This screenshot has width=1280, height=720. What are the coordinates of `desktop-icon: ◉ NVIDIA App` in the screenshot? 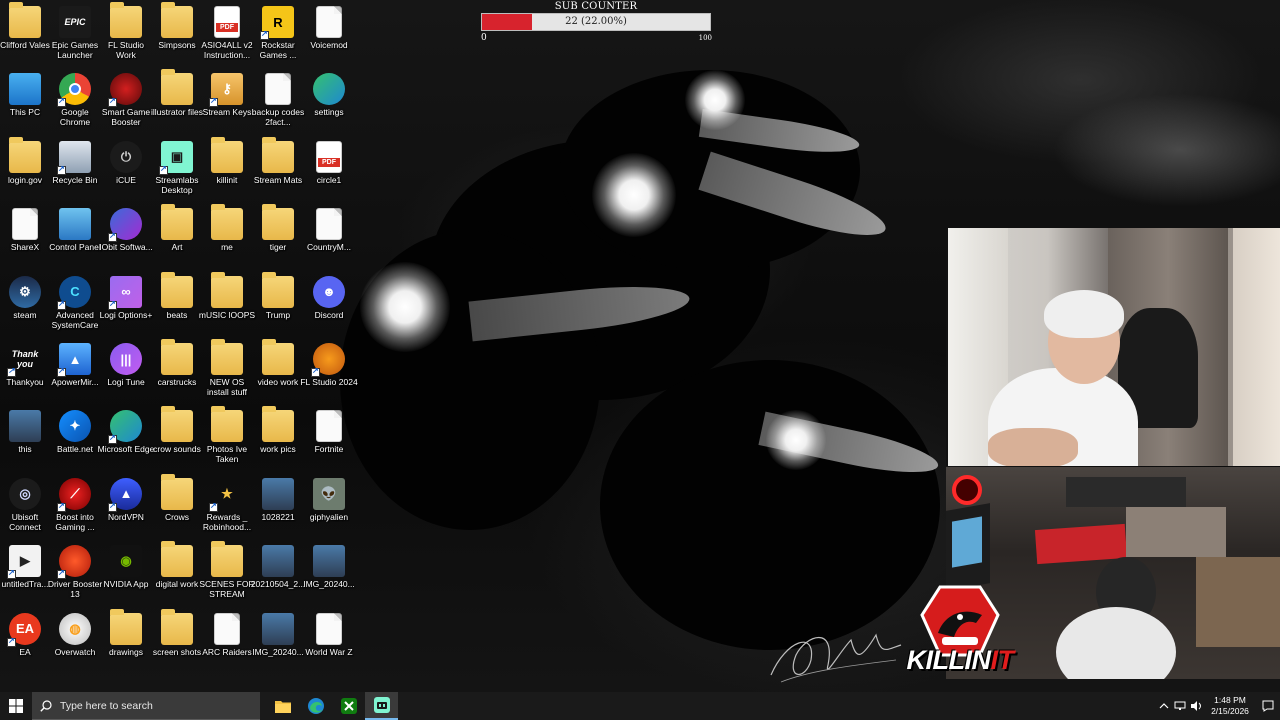 It's located at (126, 564).